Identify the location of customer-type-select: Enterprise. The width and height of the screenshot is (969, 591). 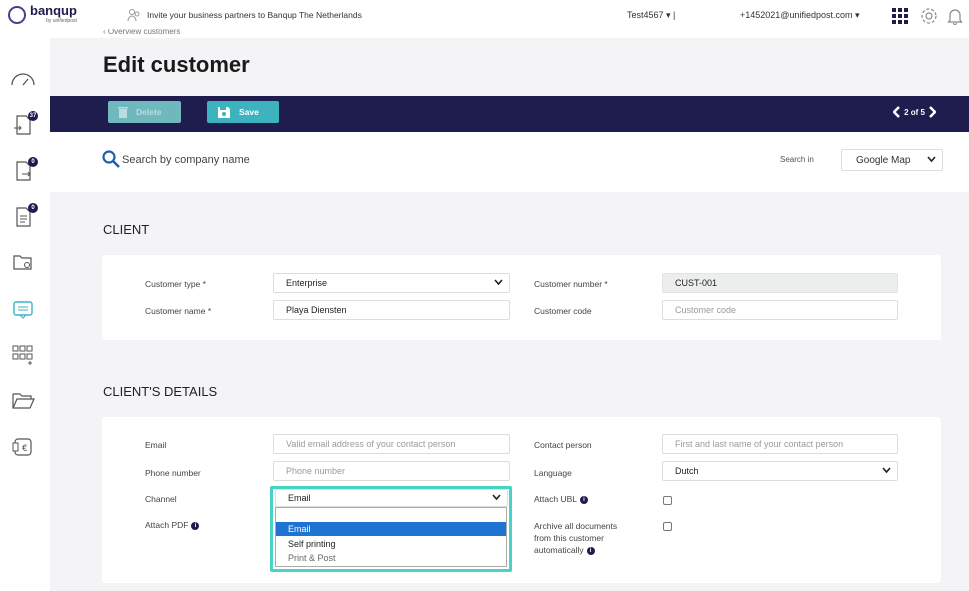
(391, 283).